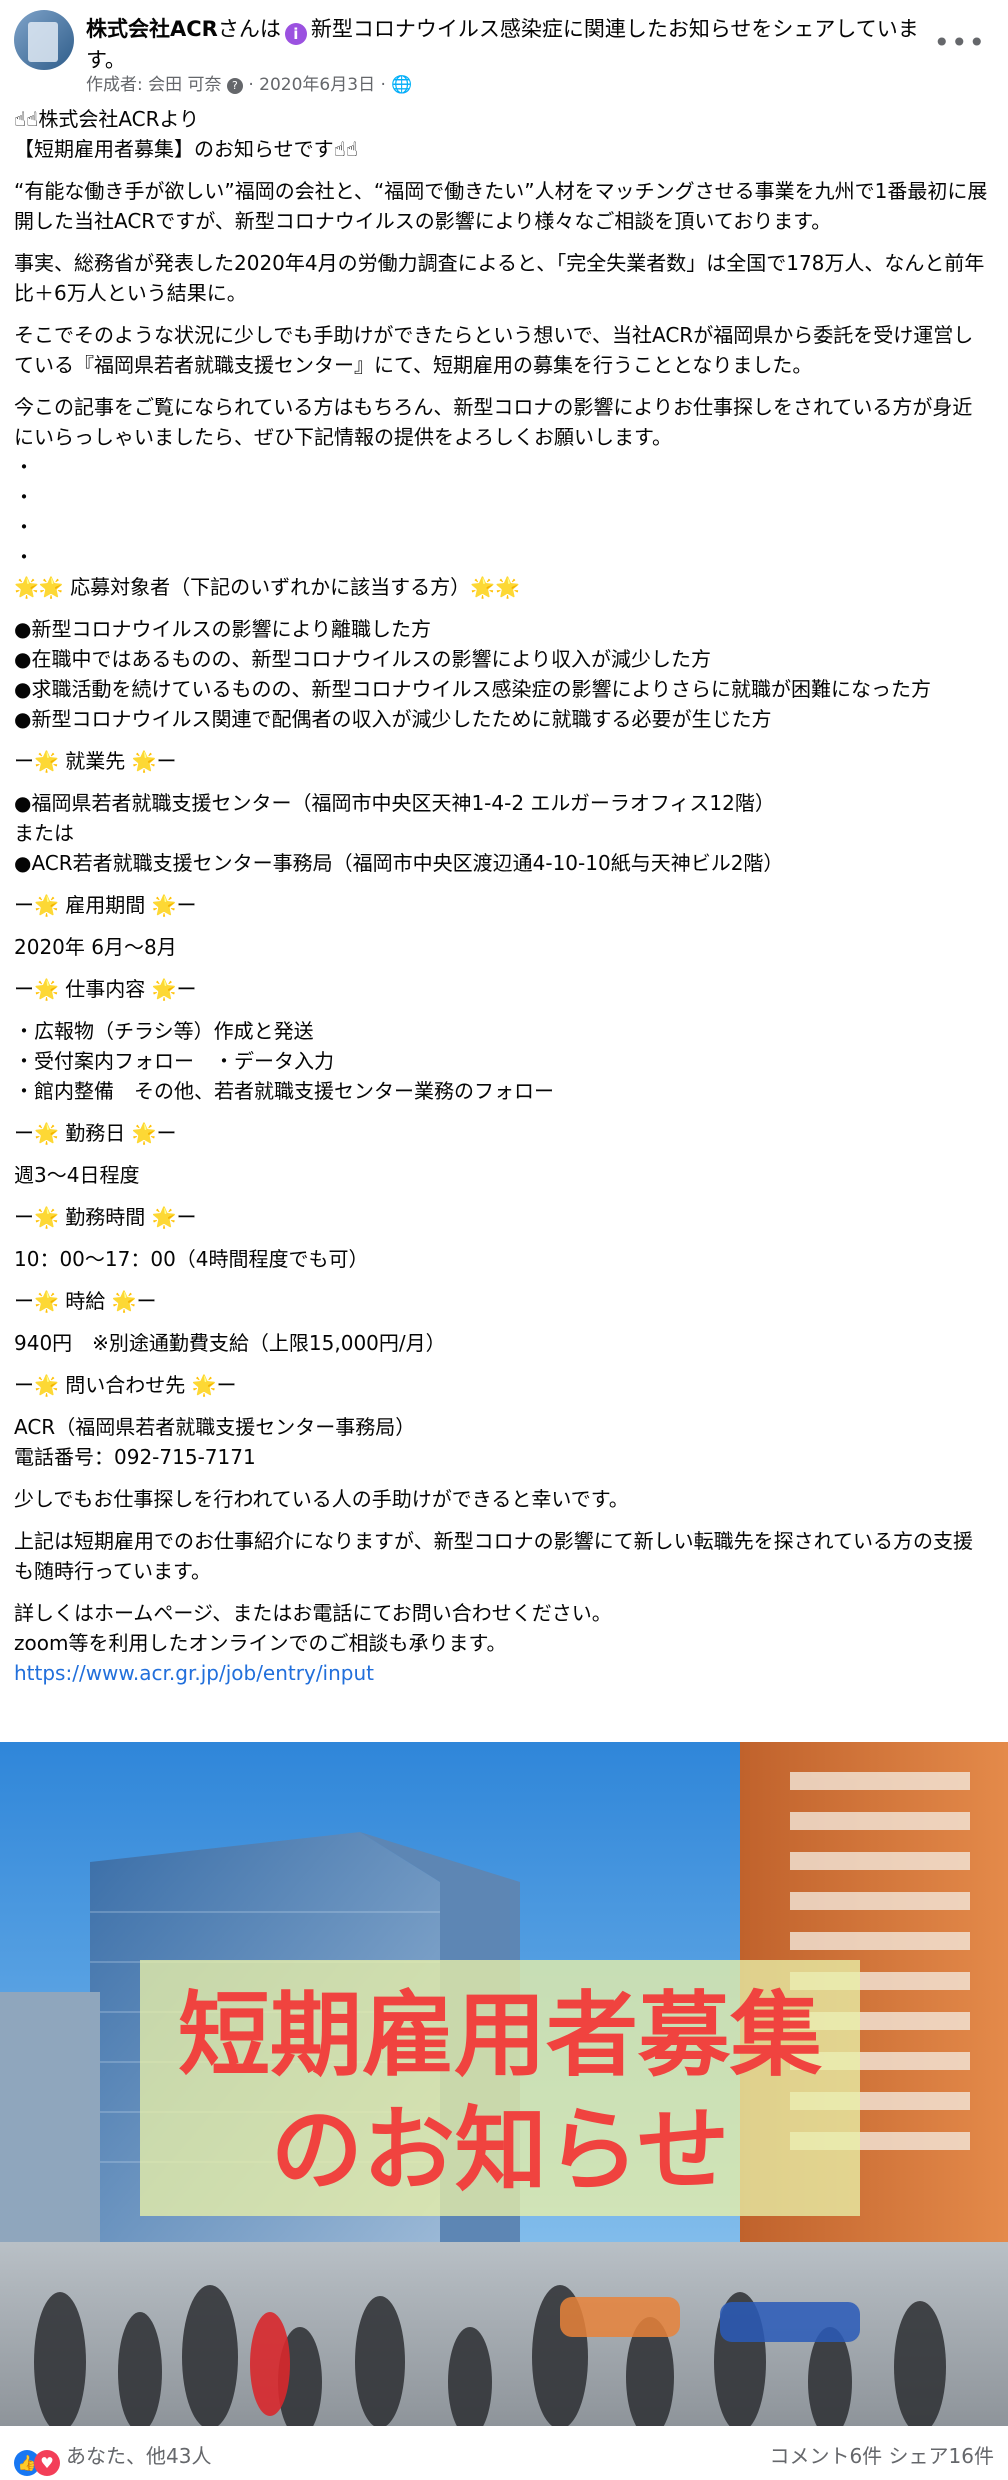 The height and width of the screenshot is (2480, 1008). I want to click on contact-phone: 電話番号：092-715-7171, so click(135, 1457).